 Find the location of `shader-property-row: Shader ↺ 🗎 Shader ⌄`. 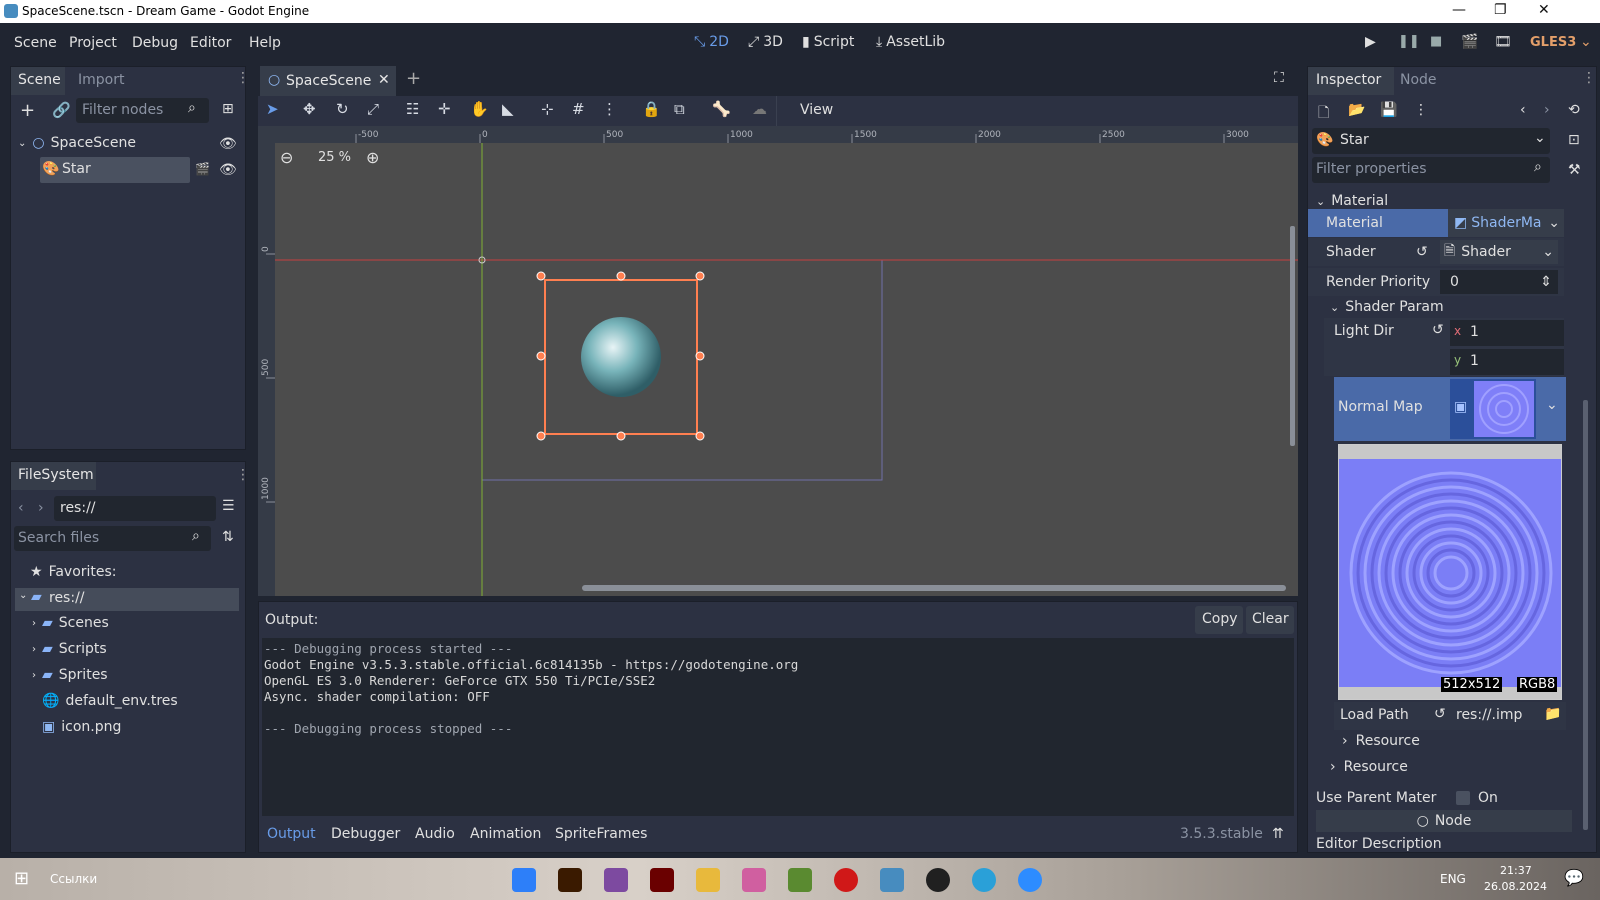

shader-property-row: Shader ↺ 🗎 Shader ⌄ is located at coordinates (1436, 252).